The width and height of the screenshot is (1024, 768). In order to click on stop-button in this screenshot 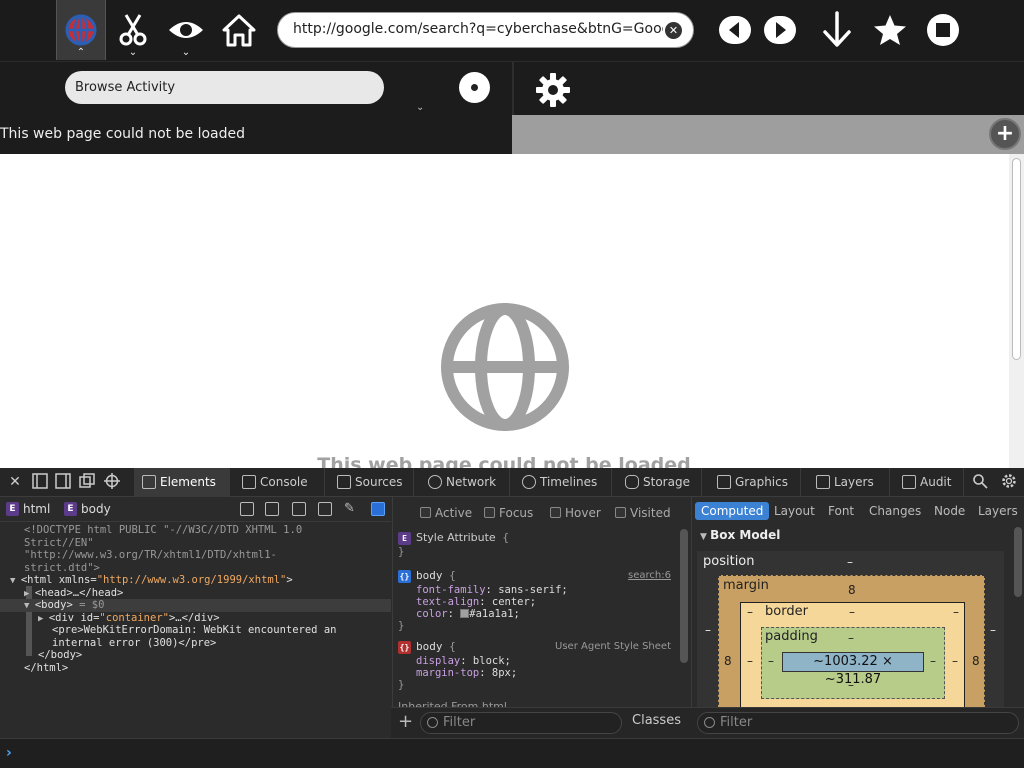, I will do `click(943, 30)`.